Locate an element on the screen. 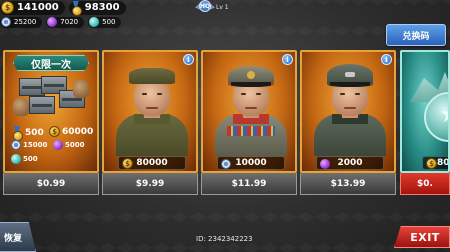  bundle-medals-amount: 500 is located at coordinates (34, 132).